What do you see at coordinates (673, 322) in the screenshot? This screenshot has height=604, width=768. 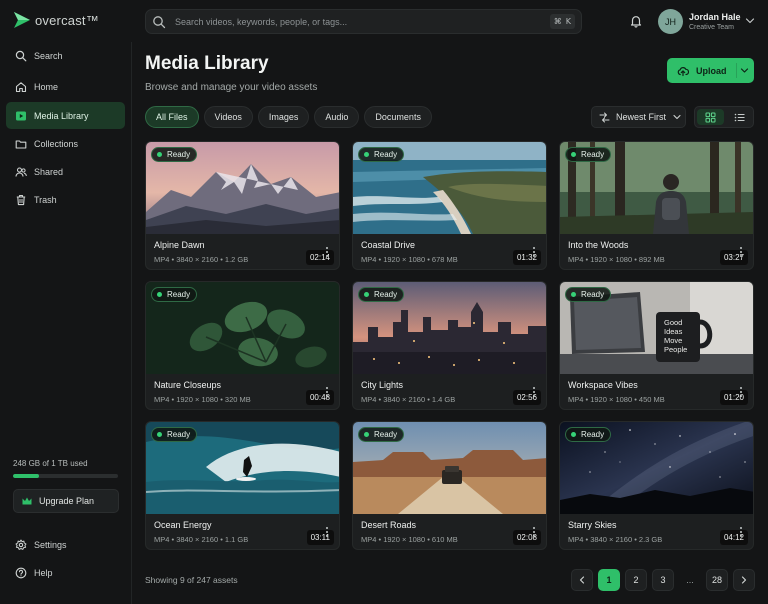 I see `mug-text-line: Good` at bounding box center [673, 322].